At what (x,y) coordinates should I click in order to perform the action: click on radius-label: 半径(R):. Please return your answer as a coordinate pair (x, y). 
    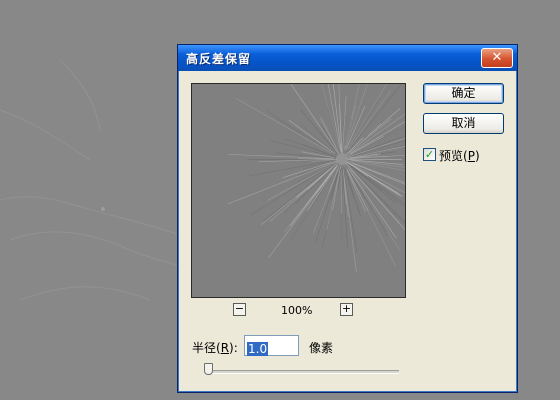
    Looking at the image, I should click on (215, 348).